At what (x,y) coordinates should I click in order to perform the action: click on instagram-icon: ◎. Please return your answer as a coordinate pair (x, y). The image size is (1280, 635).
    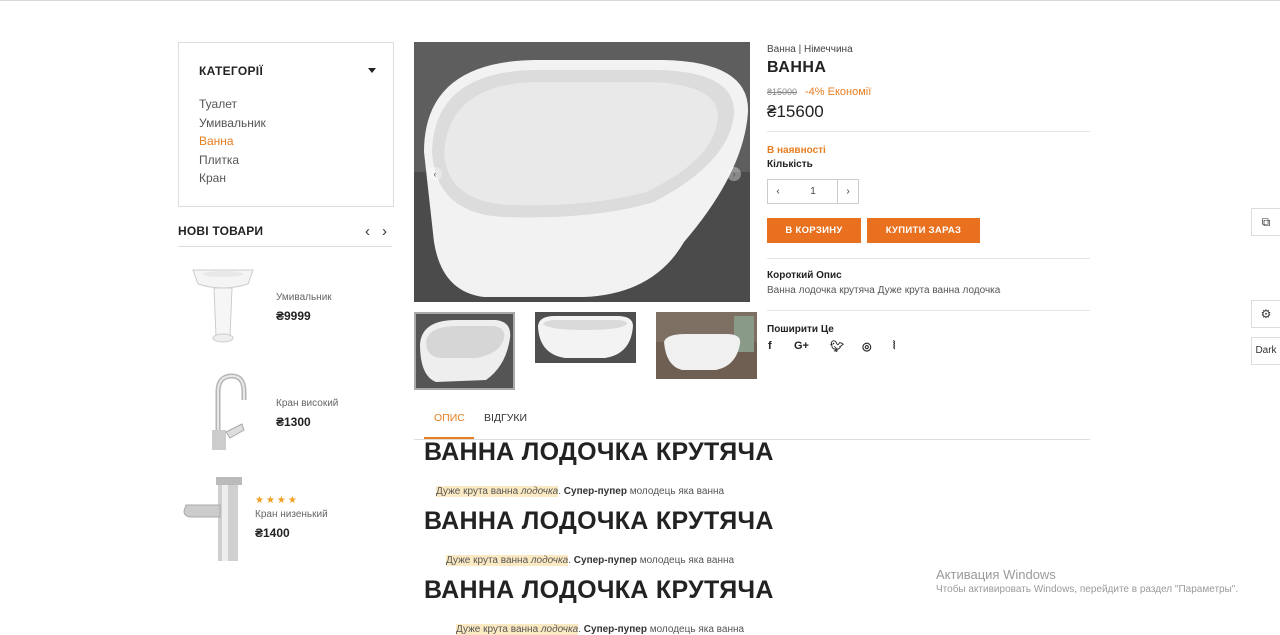
    Looking at the image, I should click on (867, 346).